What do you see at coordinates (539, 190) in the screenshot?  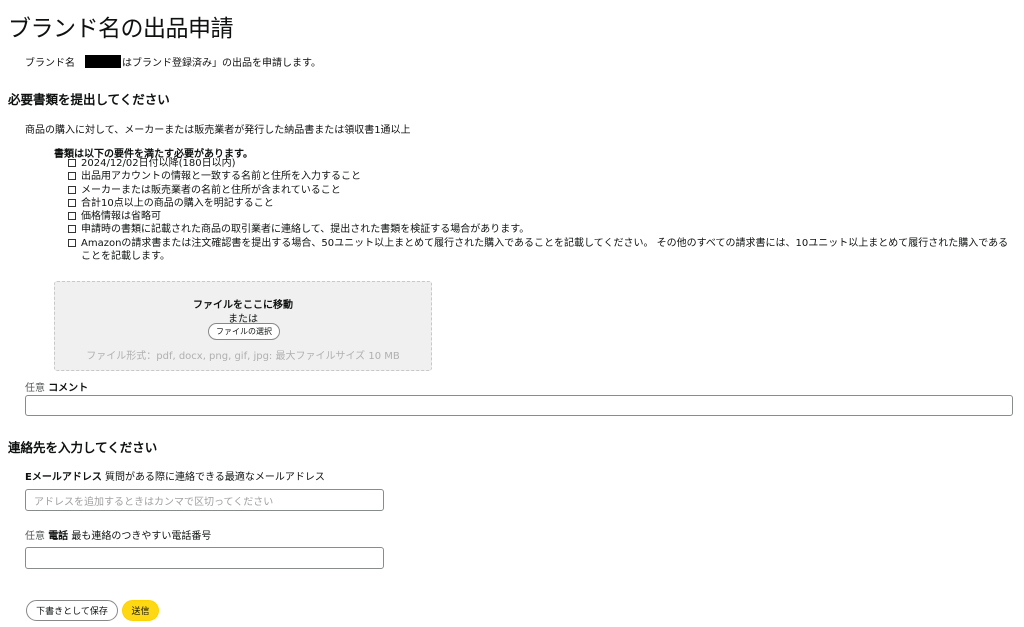 I see `requirement-item: メーカーまたは販売業者の名前と住所が含まれていること` at bounding box center [539, 190].